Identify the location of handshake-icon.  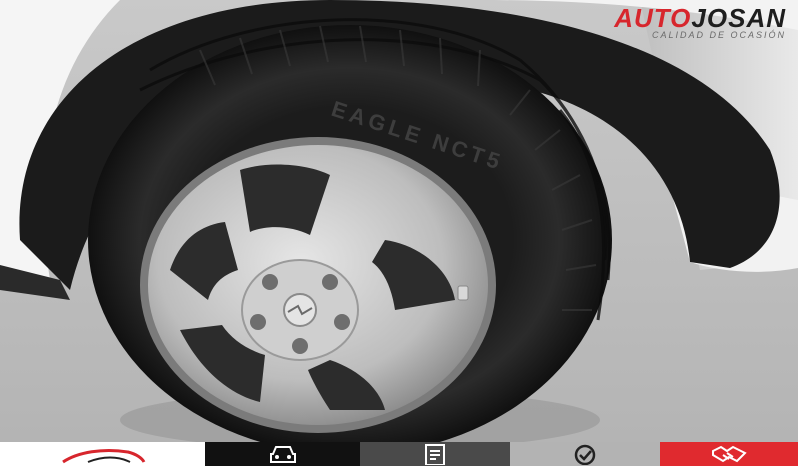
(729, 454).